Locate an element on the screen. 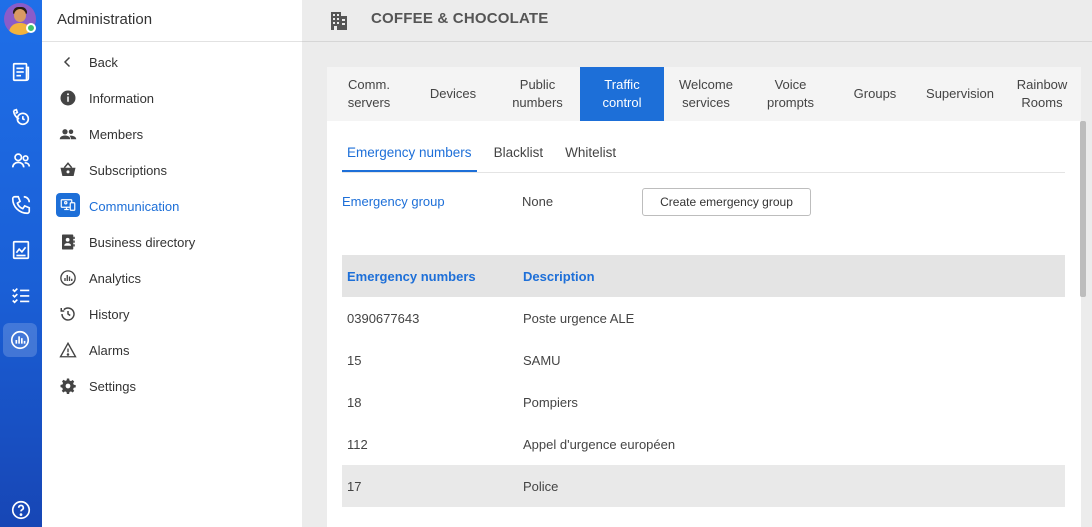 This screenshot has height=527, width=1092. phone-icon is located at coordinates (21, 205).